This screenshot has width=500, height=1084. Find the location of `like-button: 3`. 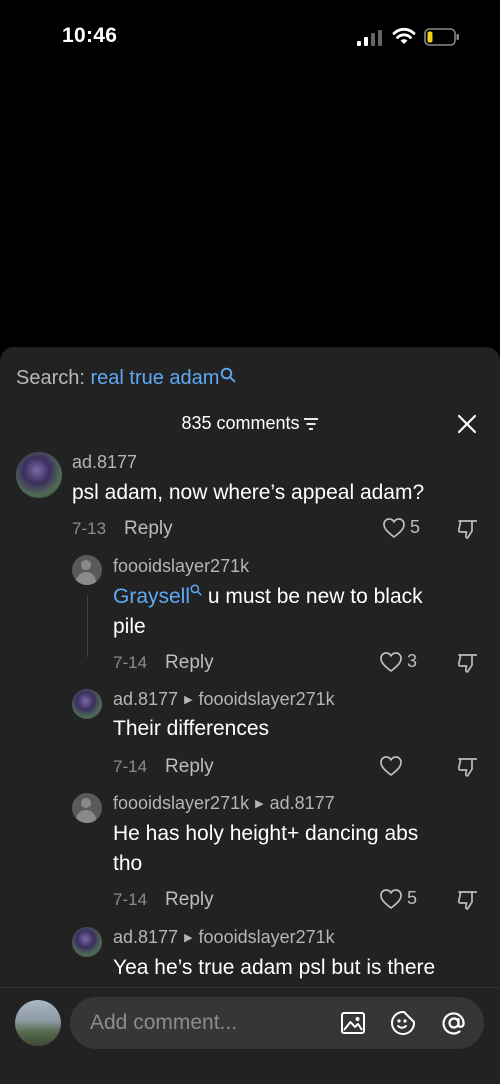

like-button: 3 is located at coordinates (402, 663).